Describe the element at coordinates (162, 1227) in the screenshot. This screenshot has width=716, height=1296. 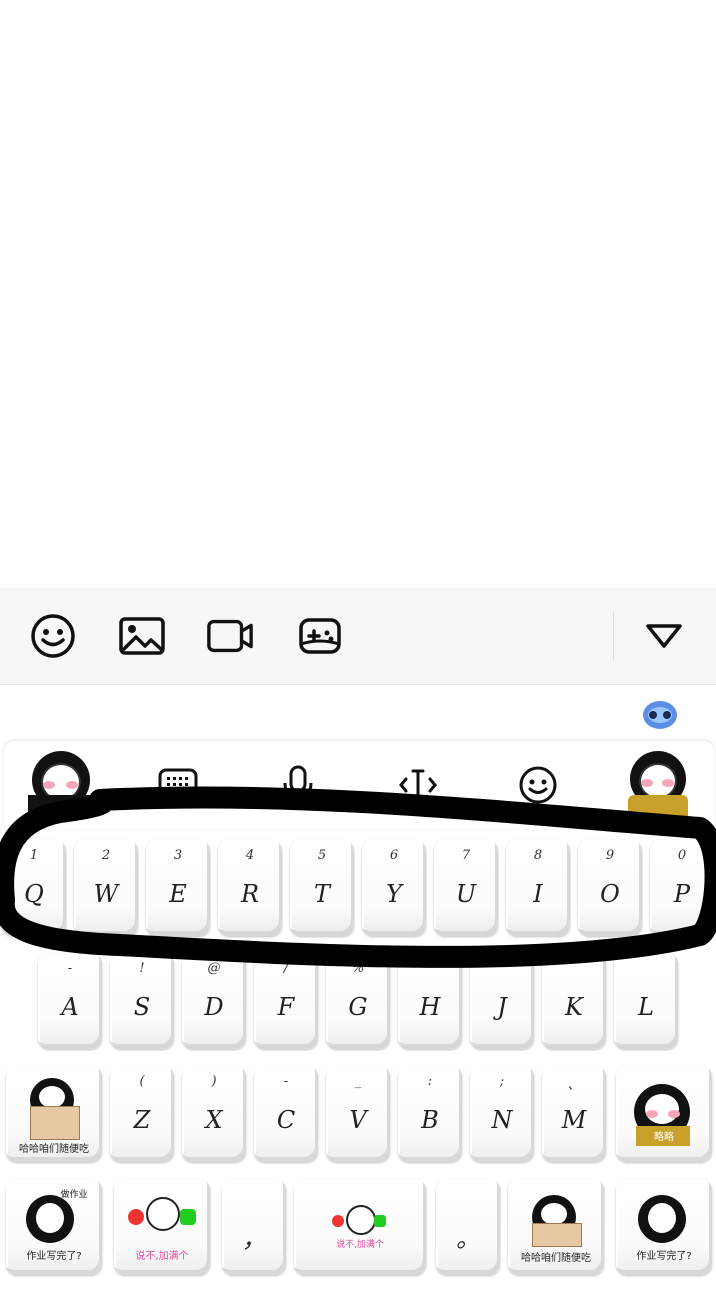
I see `bottom-sticker-key-2: 说不,加满个` at that location.